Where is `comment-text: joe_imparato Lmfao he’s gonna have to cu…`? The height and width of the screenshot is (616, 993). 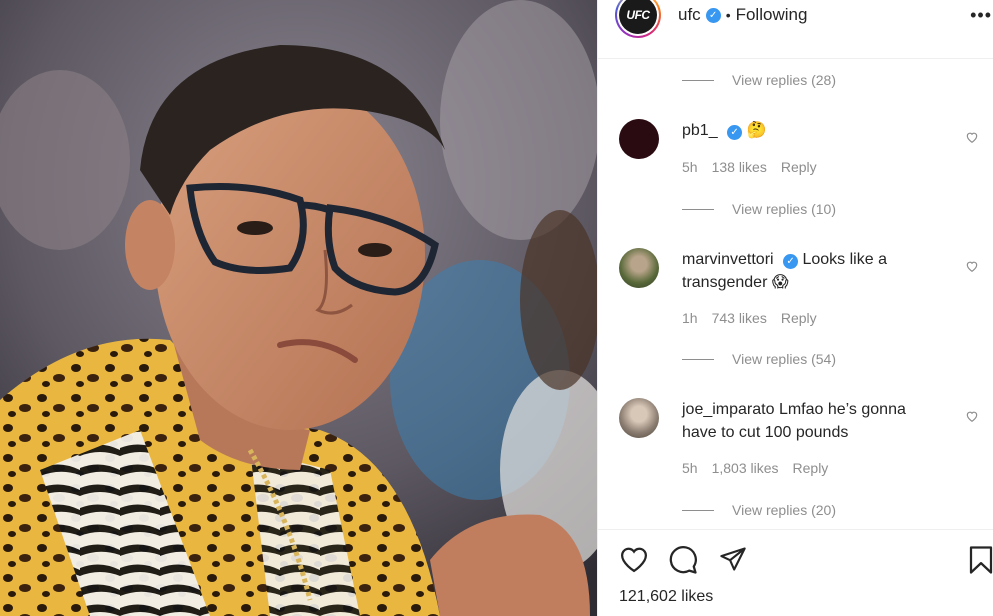 comment-text: joe_imparato Lmfao he’s gonna have to cu… is located at coordinates (812, 421).